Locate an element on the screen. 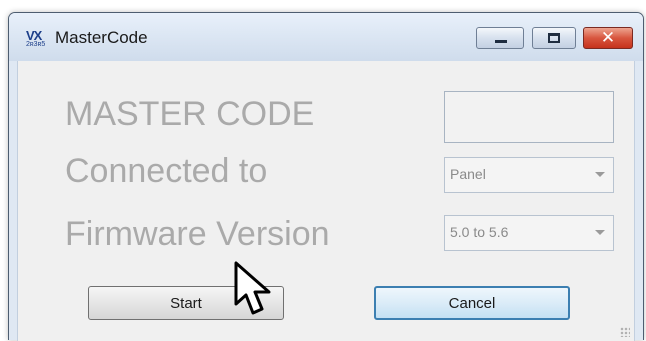 The width and height of the screenshot is (646, 341). firmware-version-label: Firmware Version is located at coordinates (197, 234).